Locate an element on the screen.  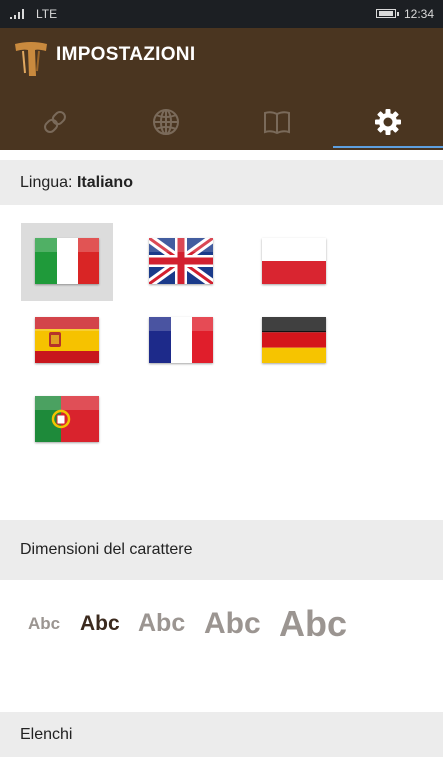
tab-settings is located at coordinates (388, 122).